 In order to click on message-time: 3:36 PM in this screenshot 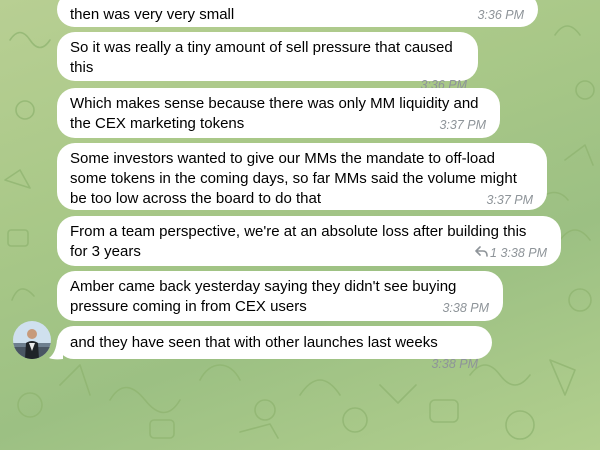, I will do `click(500, 15)`.